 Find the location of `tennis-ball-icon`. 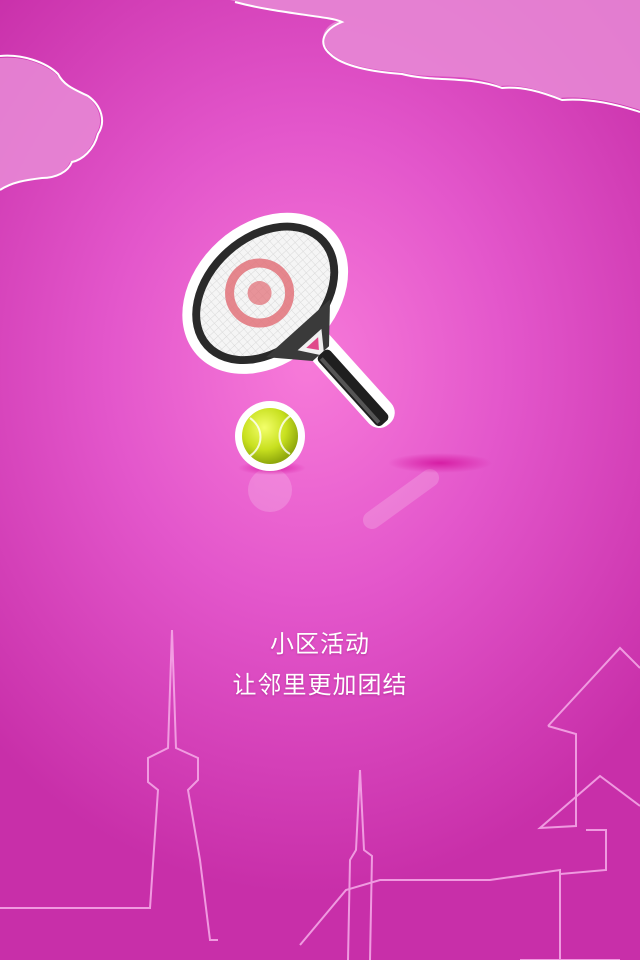

tennis-ball-icon is located at coordinates (270, 436).